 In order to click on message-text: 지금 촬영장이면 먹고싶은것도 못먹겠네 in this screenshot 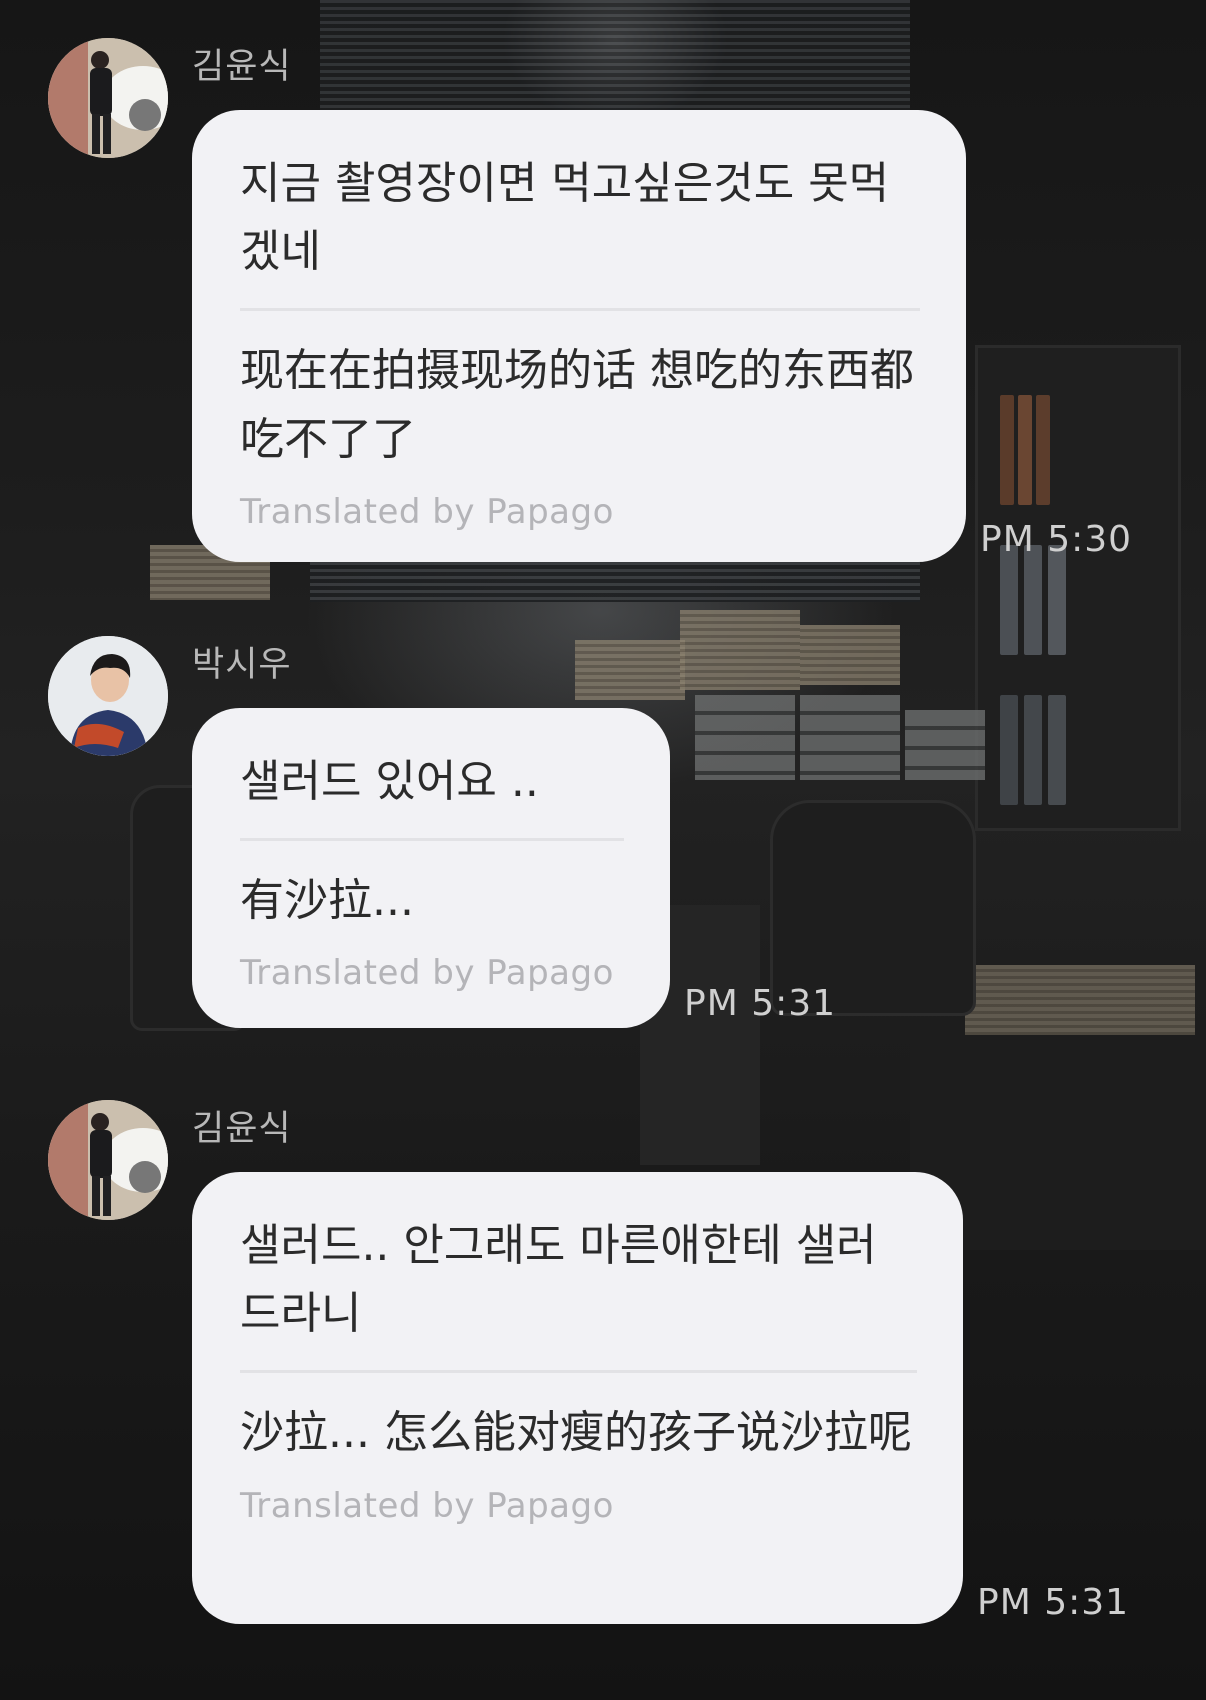, I will do `click(565, 218)`.